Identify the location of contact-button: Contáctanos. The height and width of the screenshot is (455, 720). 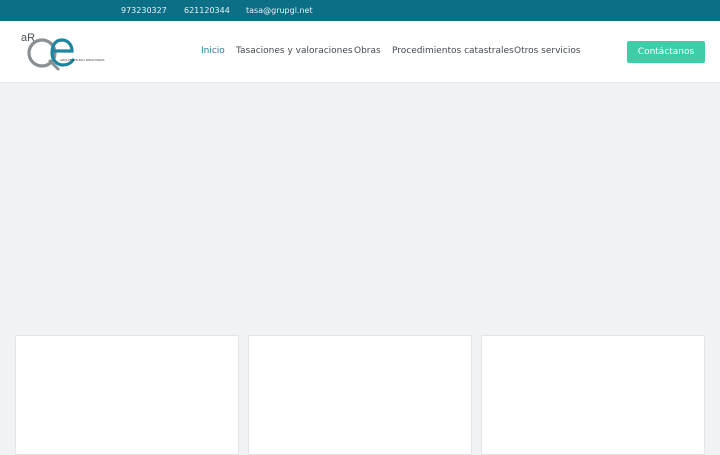
(666, 52).